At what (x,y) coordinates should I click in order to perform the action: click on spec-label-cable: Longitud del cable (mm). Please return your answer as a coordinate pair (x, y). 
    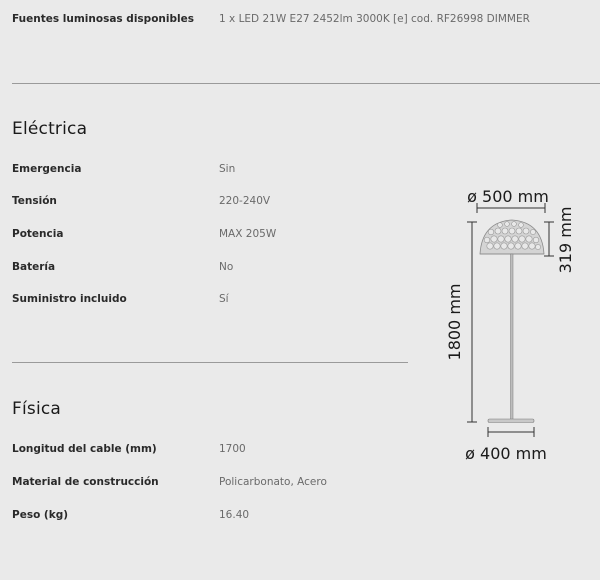
    Looking at the image, I should click on (84, 449).